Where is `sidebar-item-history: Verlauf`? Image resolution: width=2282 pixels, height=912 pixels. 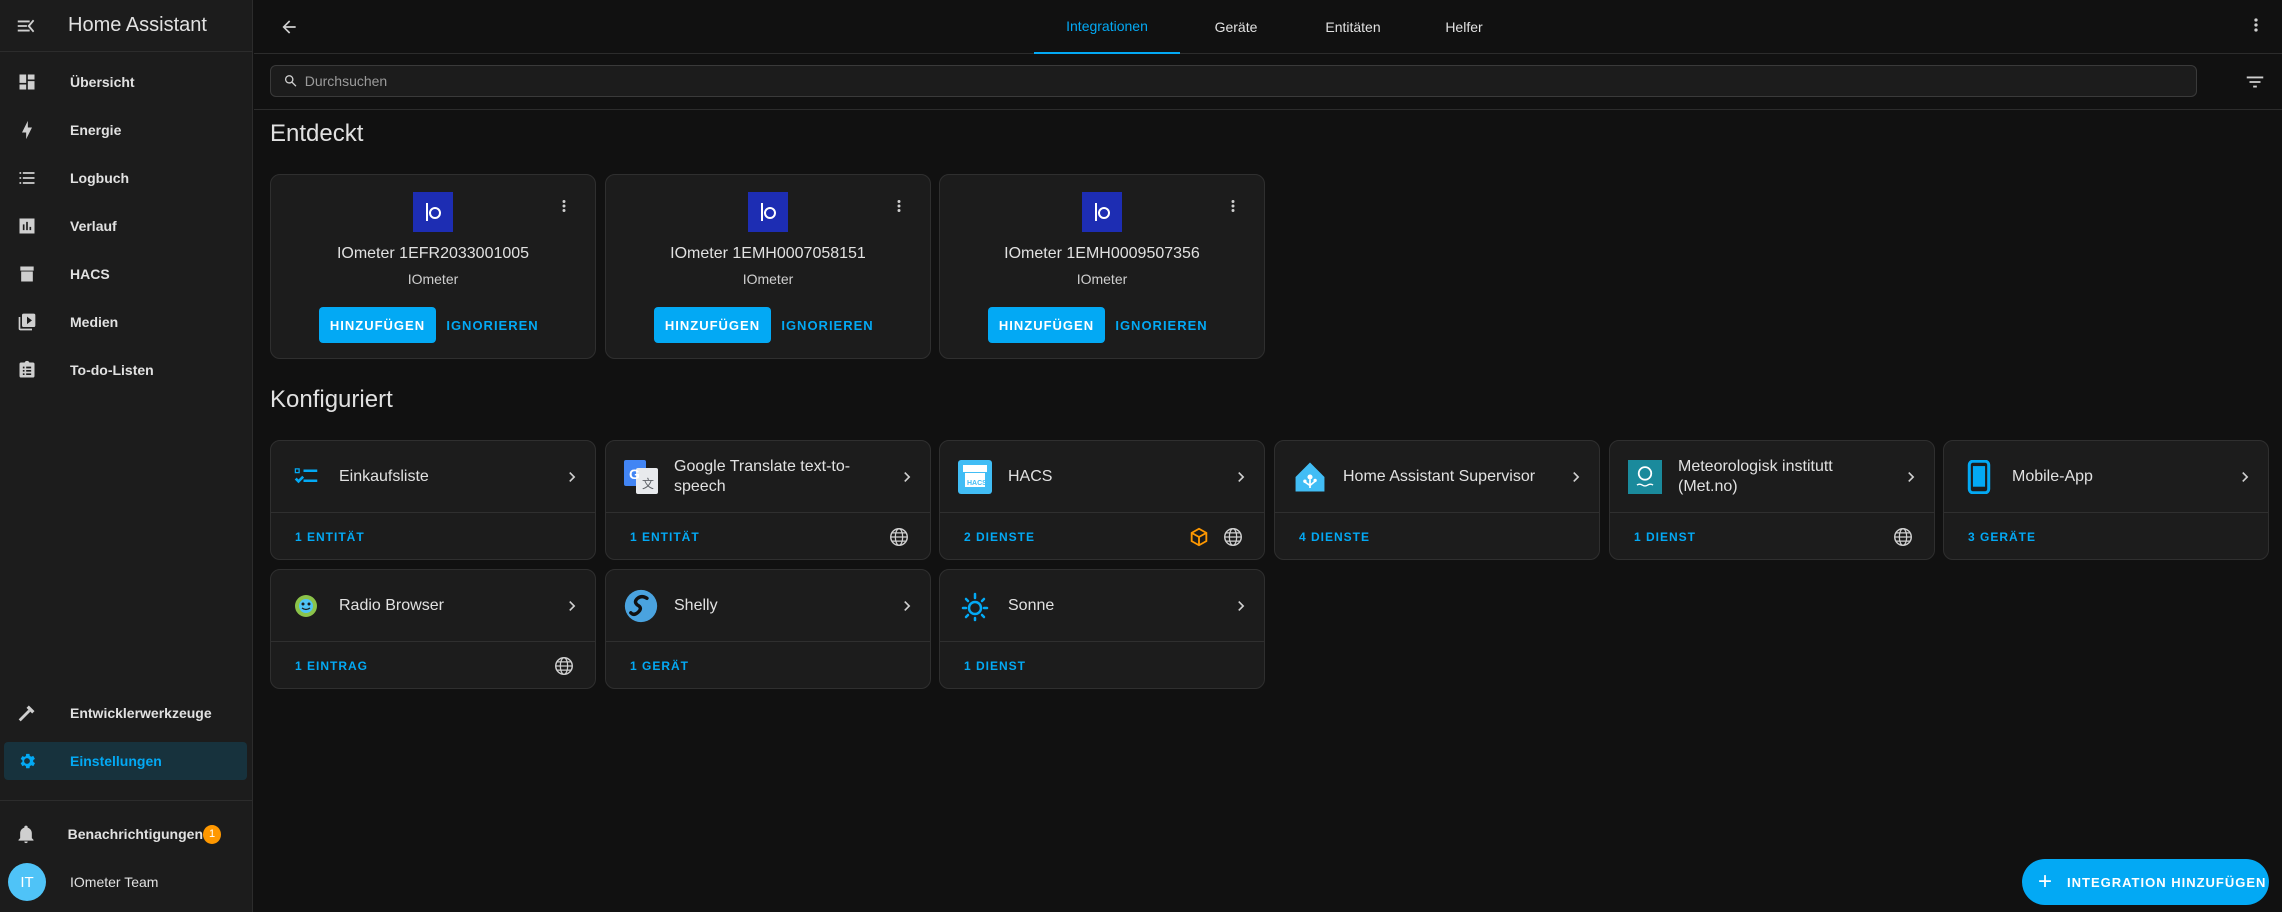
sidebar-item-history: Verlauf is located at coordinates (125, 226).